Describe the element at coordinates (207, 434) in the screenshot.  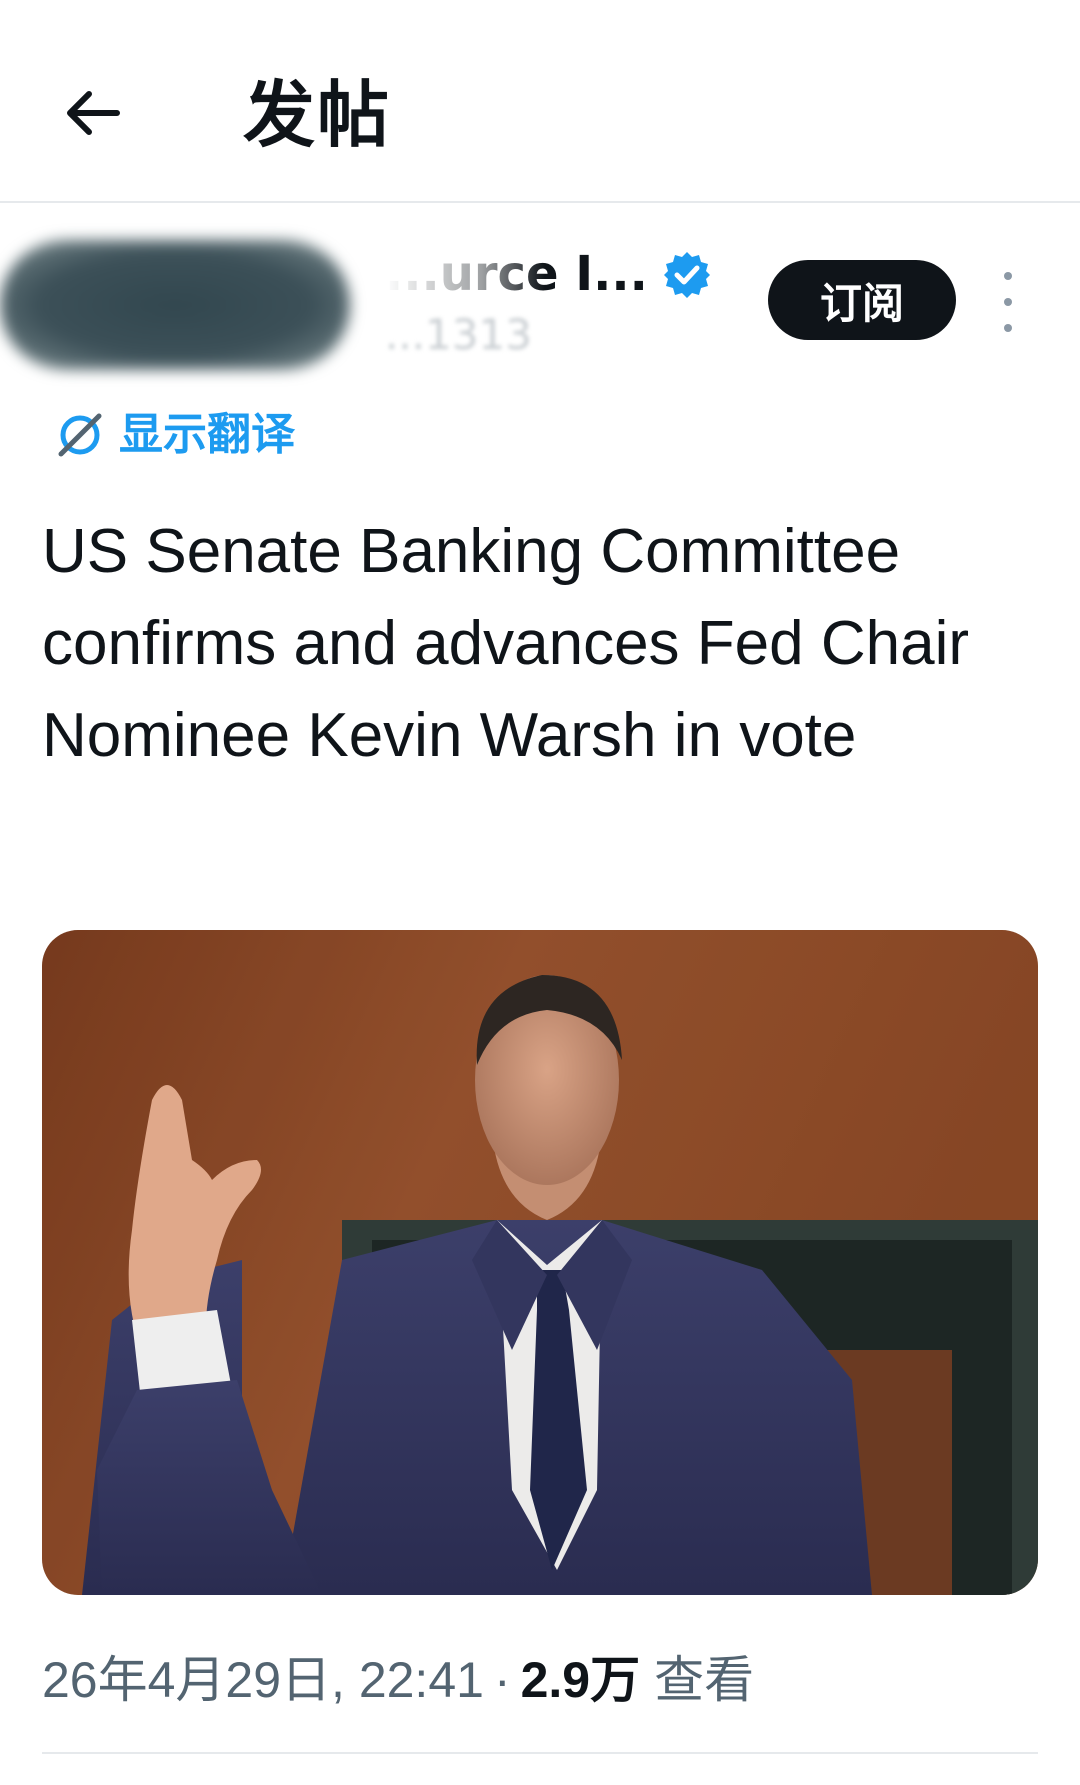
I see `show-translation-label: 显示翻译` at that location.